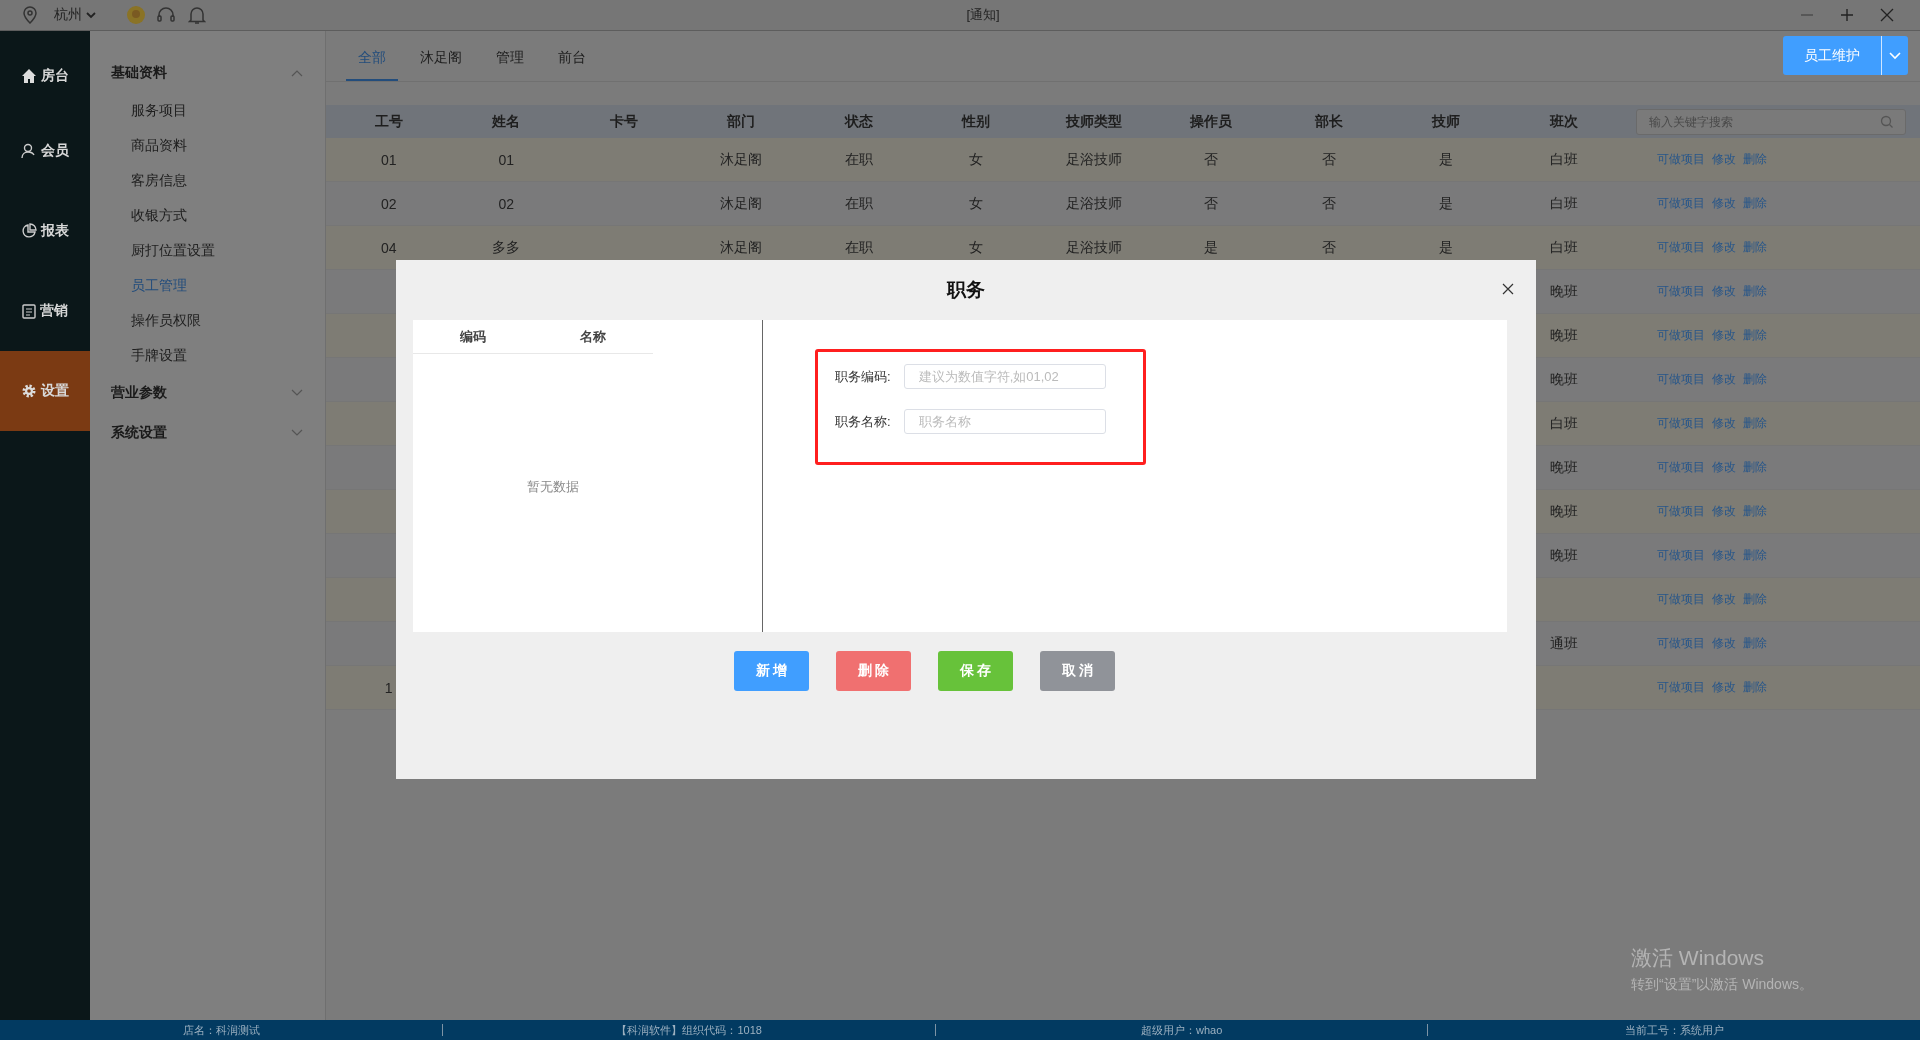 This screenshot has width=1920, height=1040. I want to click on input-field: 职务名称, so click(1004, 421).